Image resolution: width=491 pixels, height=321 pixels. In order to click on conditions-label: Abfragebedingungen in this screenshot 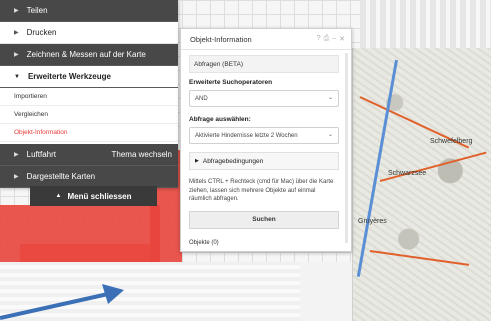, I will do `click(233, 161)`.